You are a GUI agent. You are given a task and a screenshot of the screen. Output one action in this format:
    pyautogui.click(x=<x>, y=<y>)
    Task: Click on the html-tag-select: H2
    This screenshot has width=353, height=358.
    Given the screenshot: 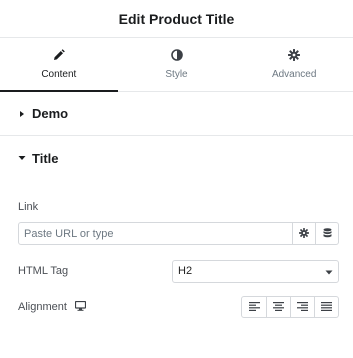 What is the action you would take?
    pyautogui.click(x=255, y=271)
    